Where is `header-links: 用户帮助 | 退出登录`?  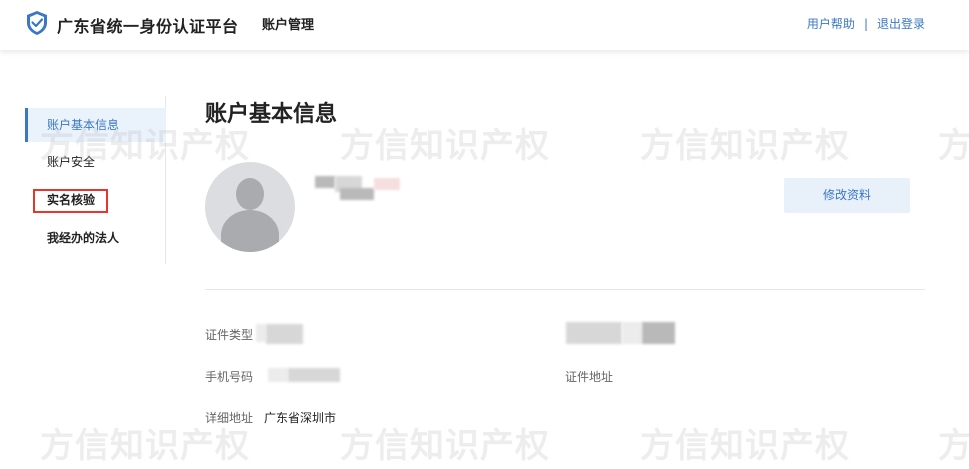
header-links: 用户帮助 | 退出登录 is located at coordinates (866, 23).